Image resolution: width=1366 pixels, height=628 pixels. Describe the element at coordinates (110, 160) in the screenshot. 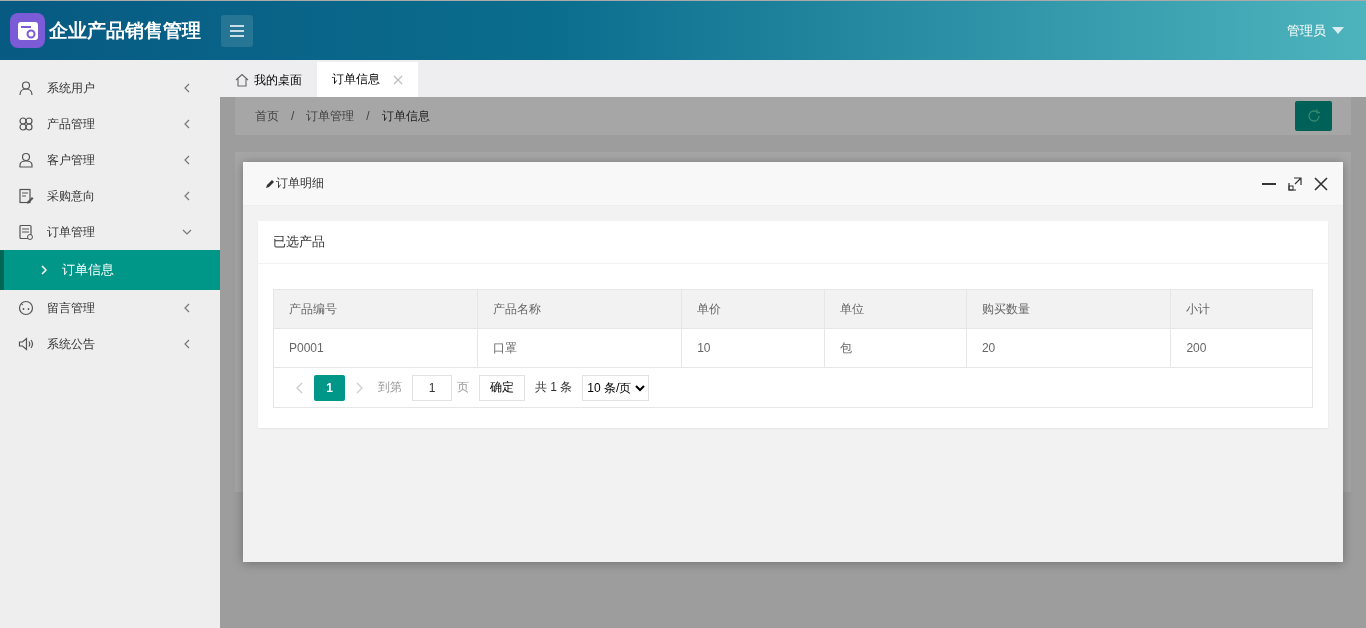

I see `sidebar-item: 客户管理` at that location.